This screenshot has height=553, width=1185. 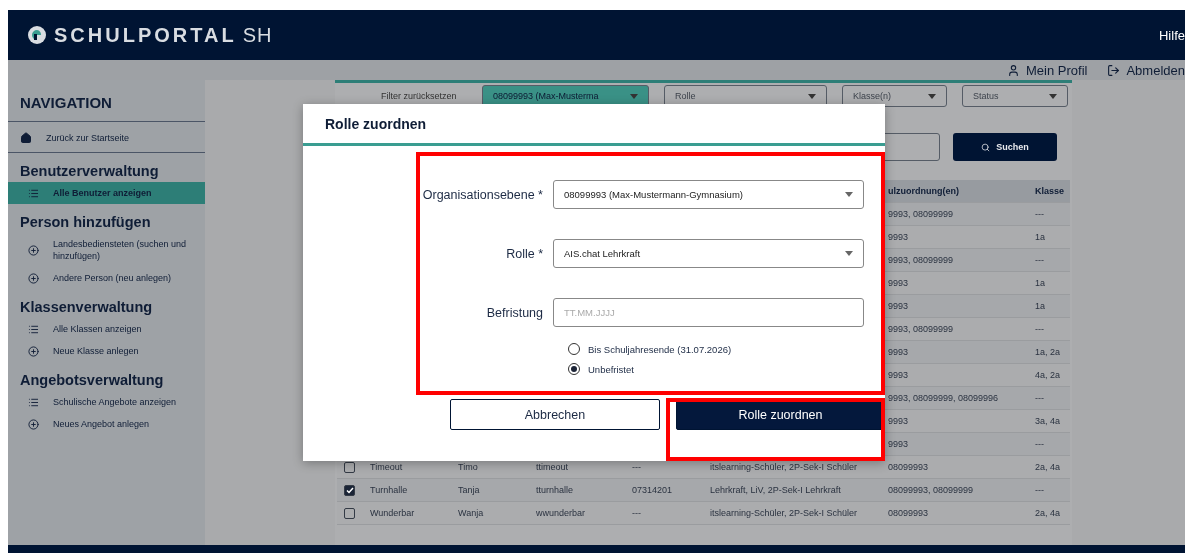 I want to click on filter-select: 08099993 (Max-Musterma, so click(x=565, y=96).